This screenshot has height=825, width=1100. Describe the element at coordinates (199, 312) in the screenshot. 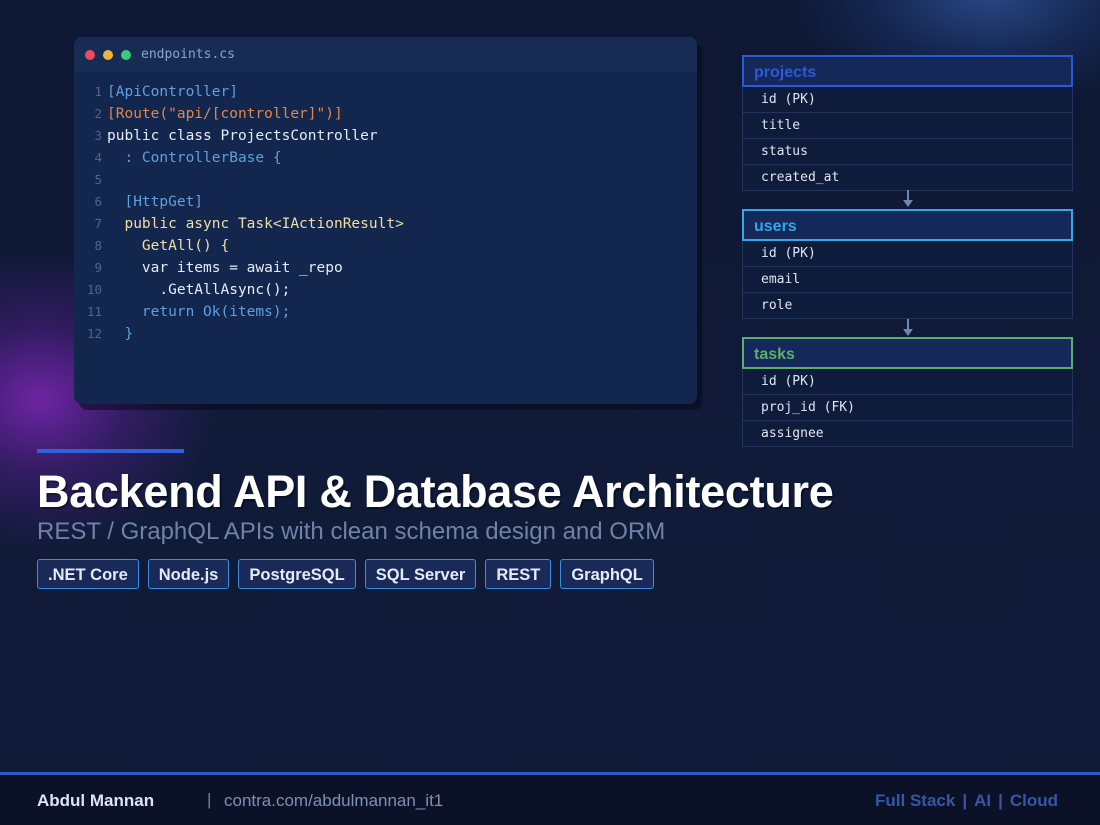

I see `code-text: return Ok(items);` at that location.